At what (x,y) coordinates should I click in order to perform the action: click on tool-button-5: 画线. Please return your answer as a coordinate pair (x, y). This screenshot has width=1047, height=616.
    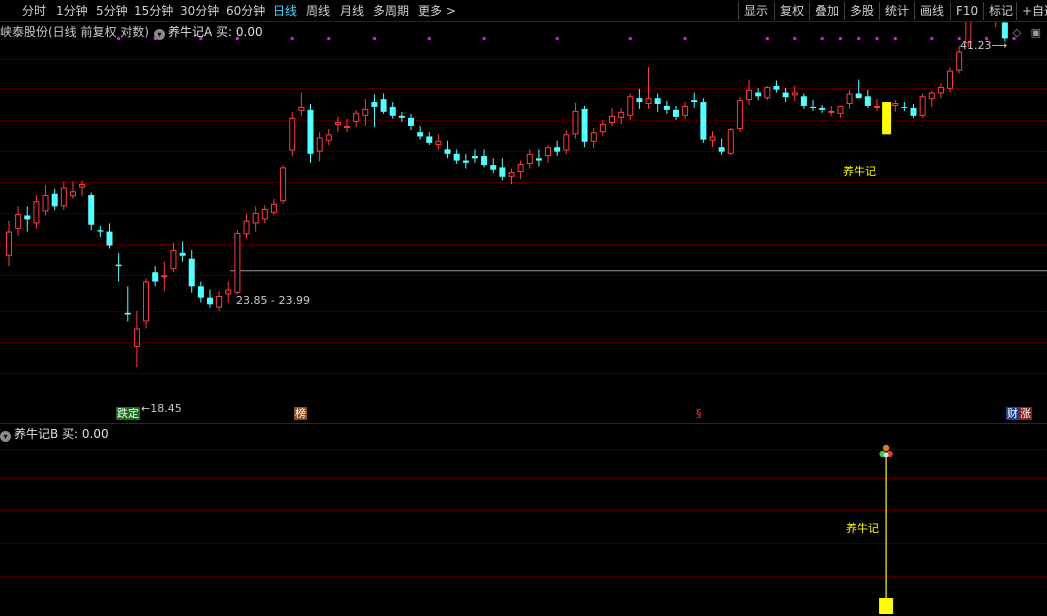
    Looking at the image, I should click on (931, 11).